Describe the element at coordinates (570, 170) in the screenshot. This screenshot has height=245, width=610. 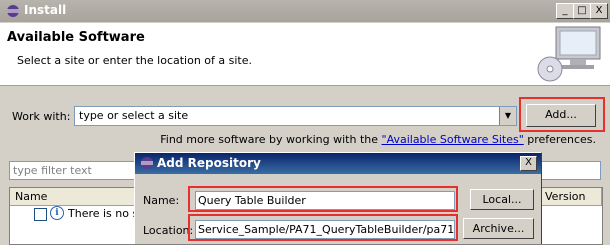
I see `filter-input-tail` at that location.